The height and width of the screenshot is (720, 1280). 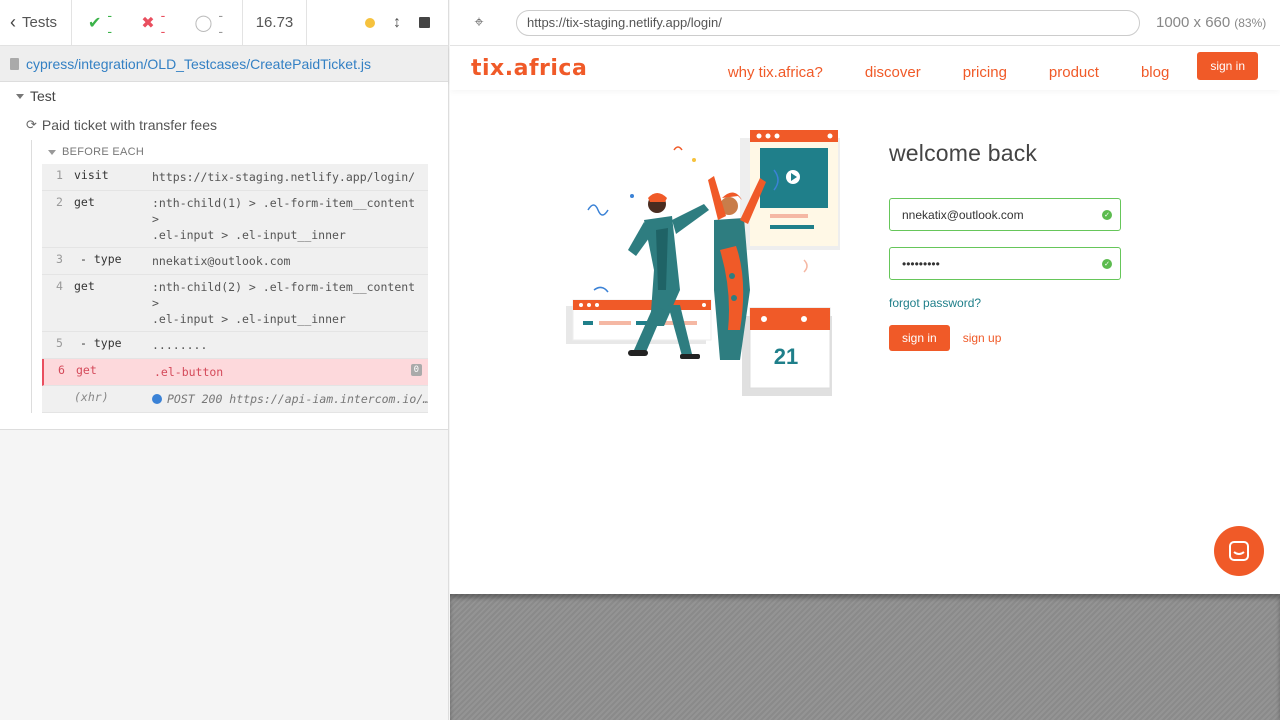 I want to click on passed-stat: ✔ --, so click(x=101, y=23).